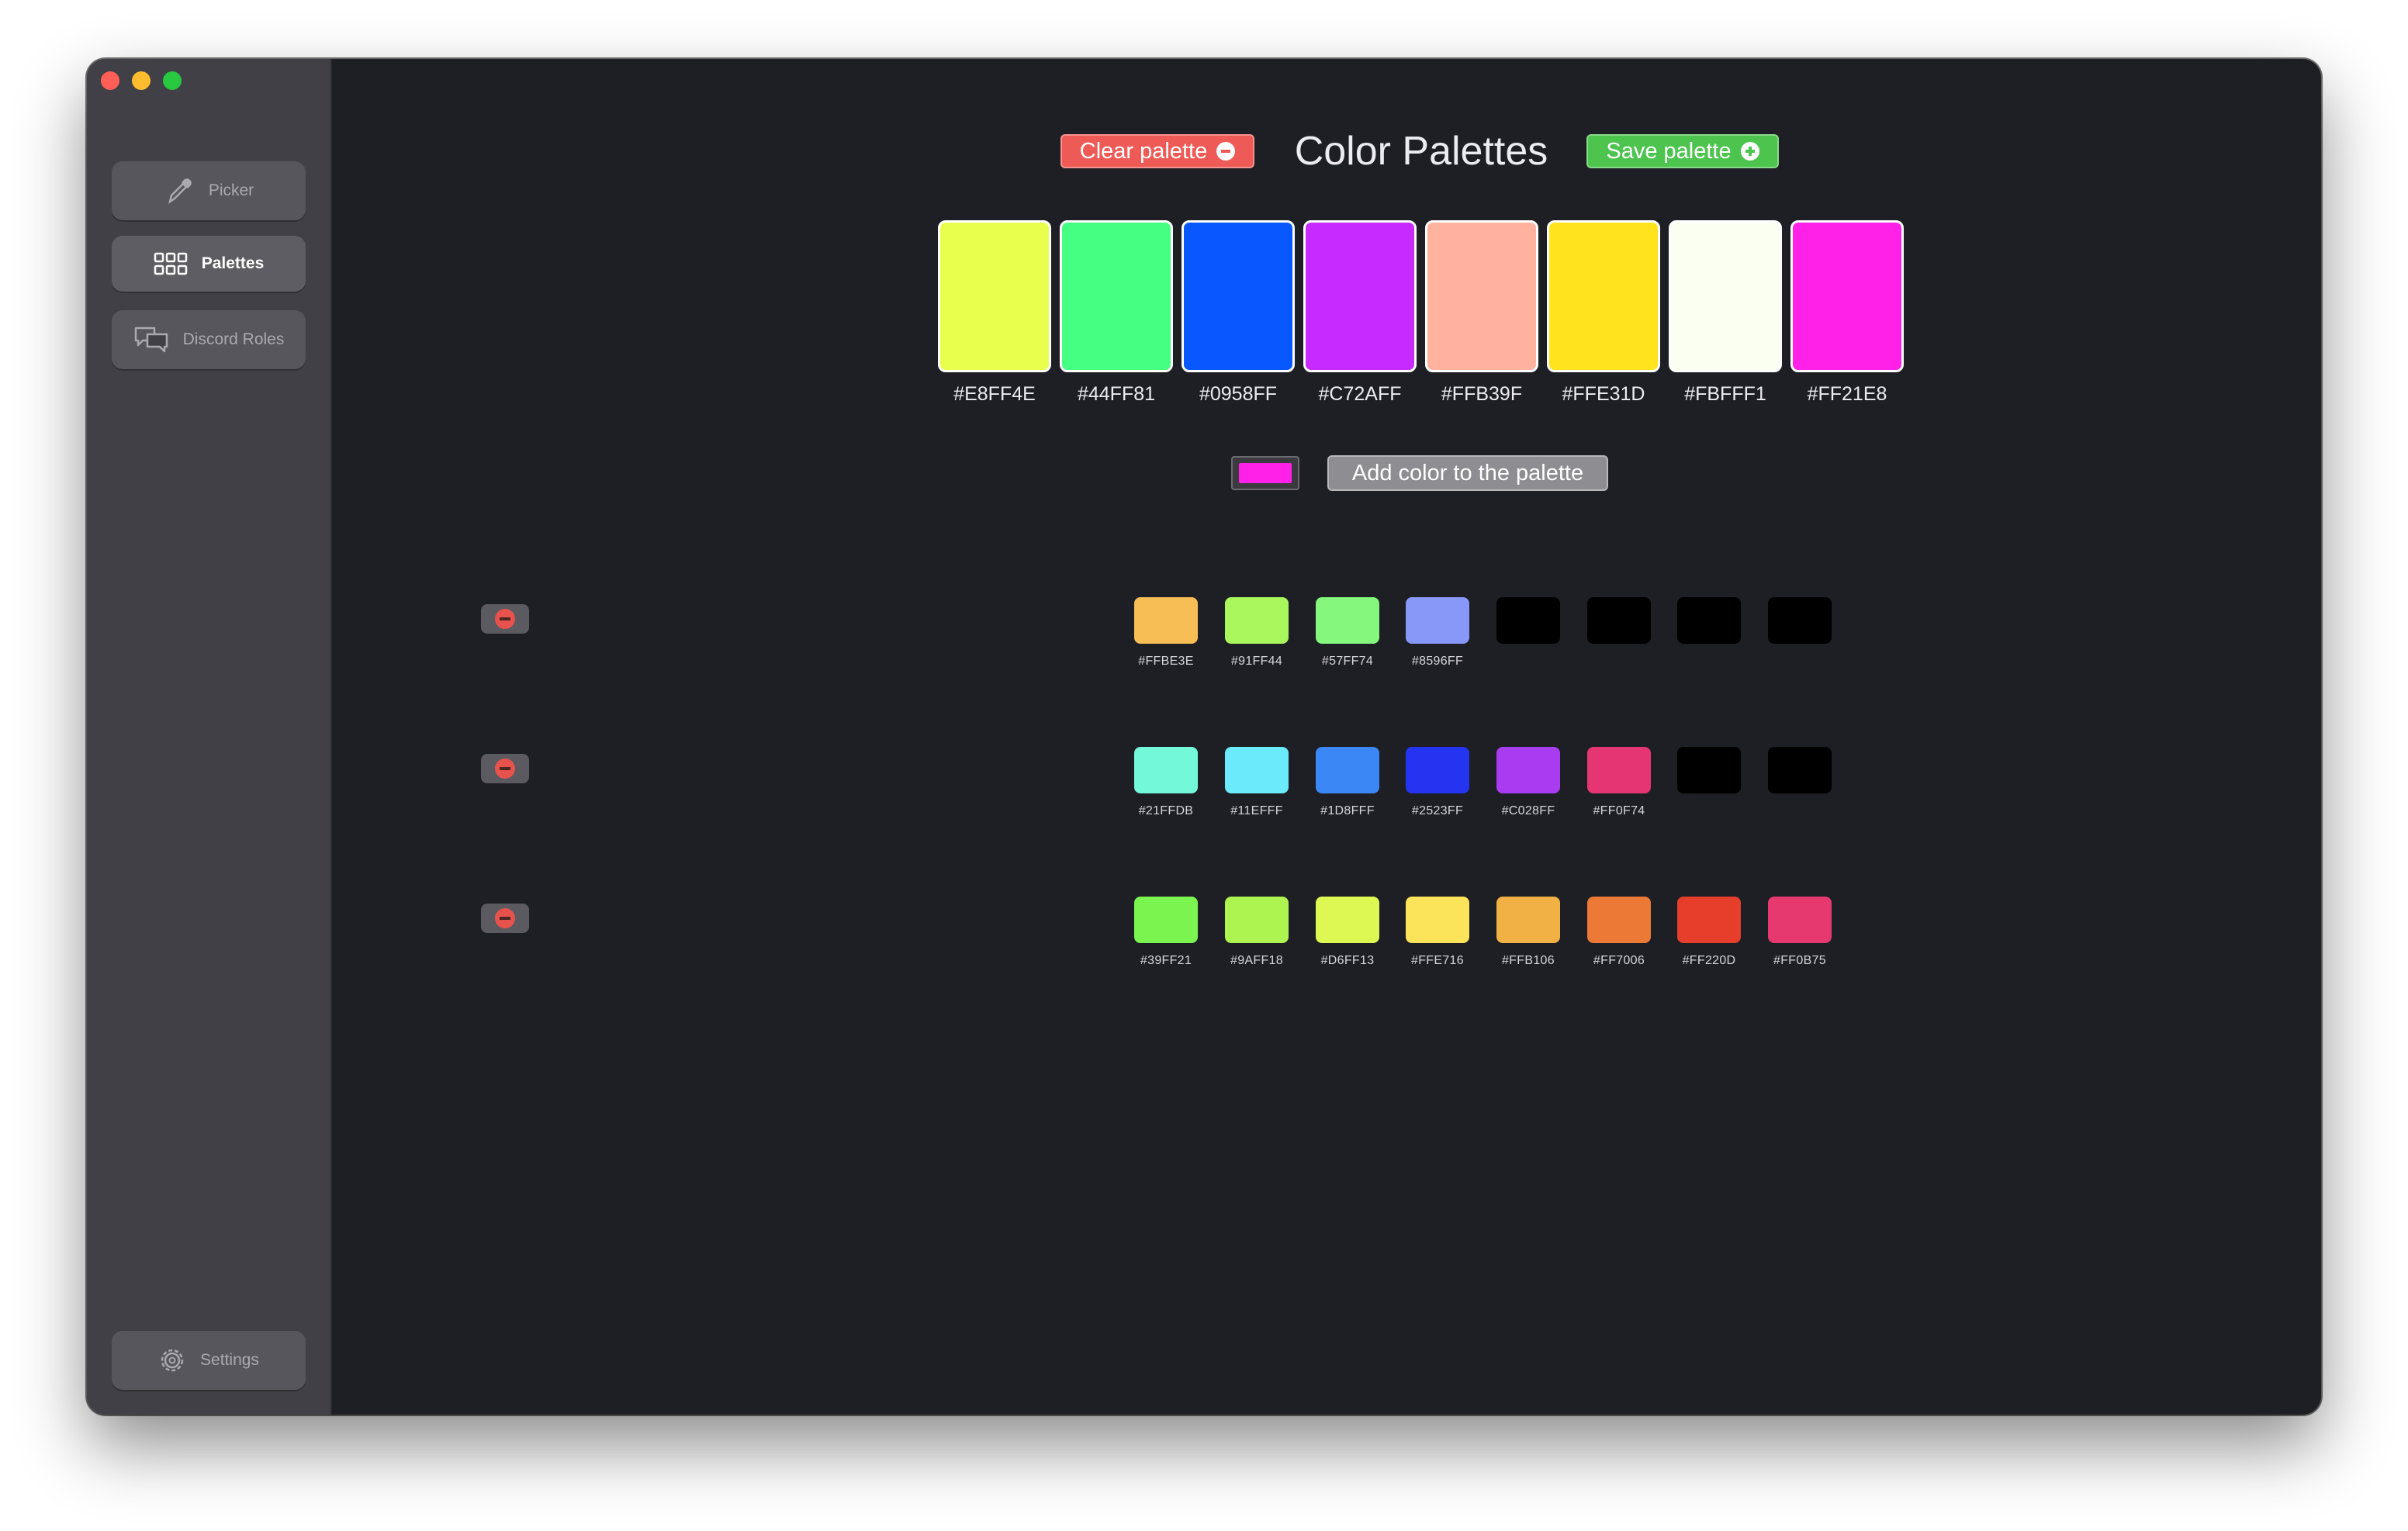 The image size is (2408, 1531). I want to click on sidebar-item-label: Palettes, so click(233, 263).